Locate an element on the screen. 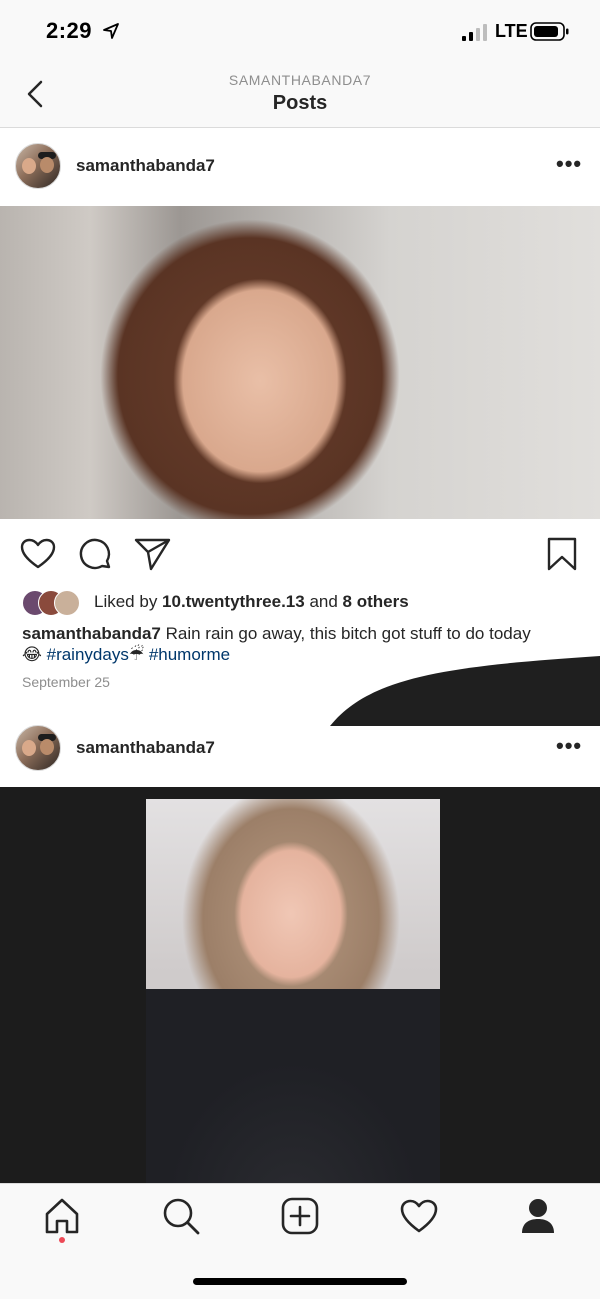  battery-icon is located at coordinates (549, 31).